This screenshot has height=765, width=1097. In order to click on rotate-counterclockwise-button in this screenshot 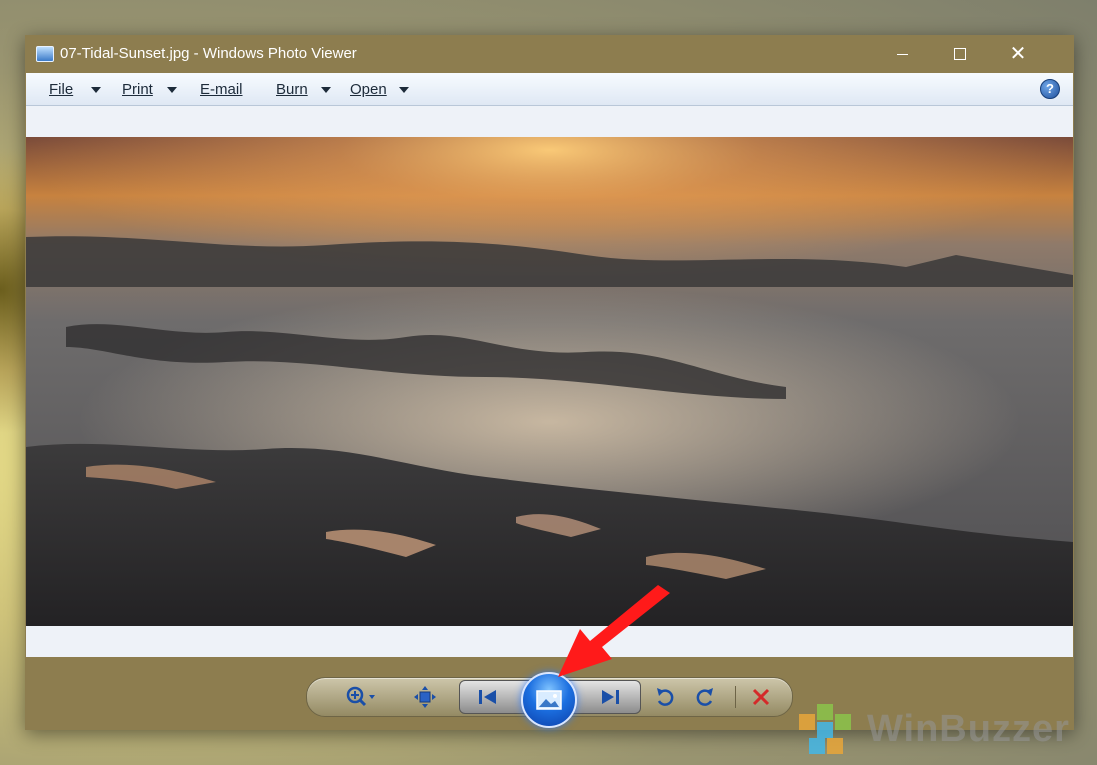, I will do `click(665, 697)`.